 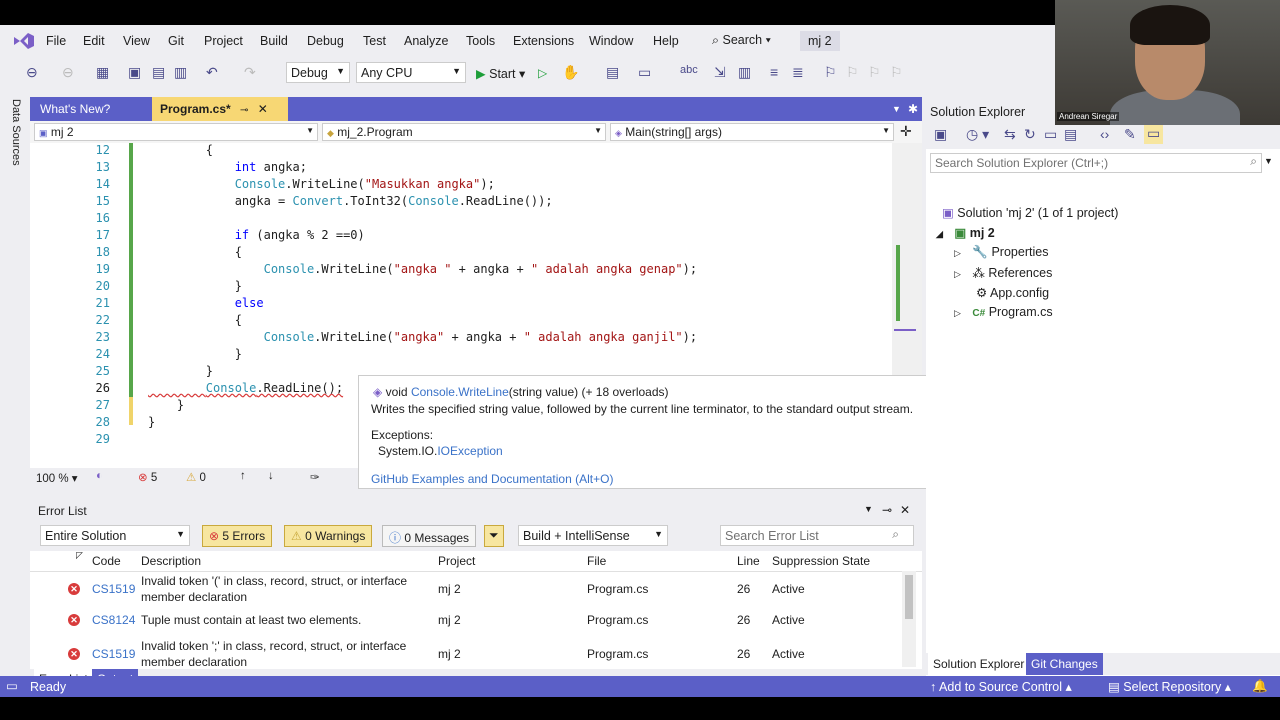 What do you see at coordinates (16, 132) in the screenshot?
I see `data-sources-tab: Data Sources` at bounding box center [16, 132].